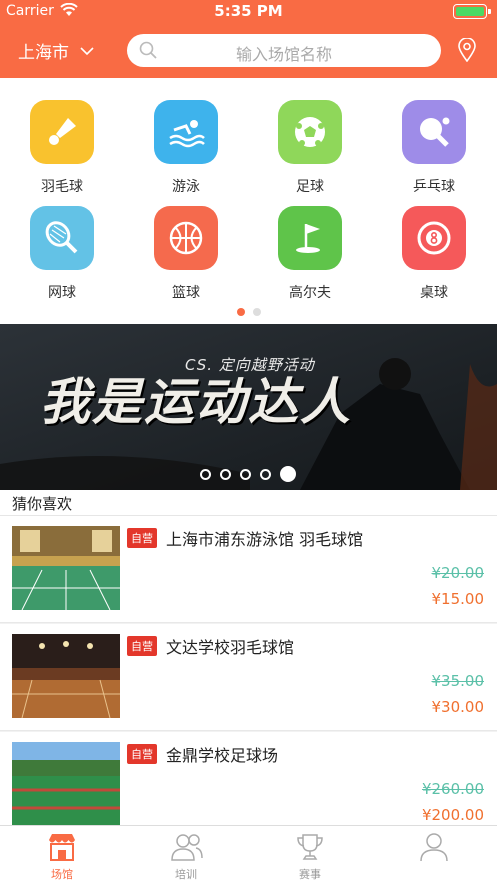 This screenshot has width=497, height=883. I want to click on banner-pager, so click(248, 474).